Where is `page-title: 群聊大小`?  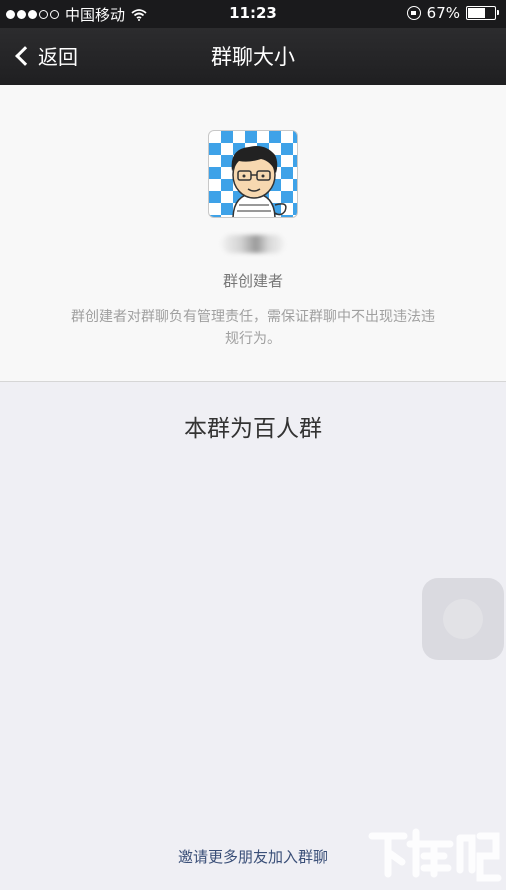
page-title: 群聊大小 is located at coordinates (253, 57).